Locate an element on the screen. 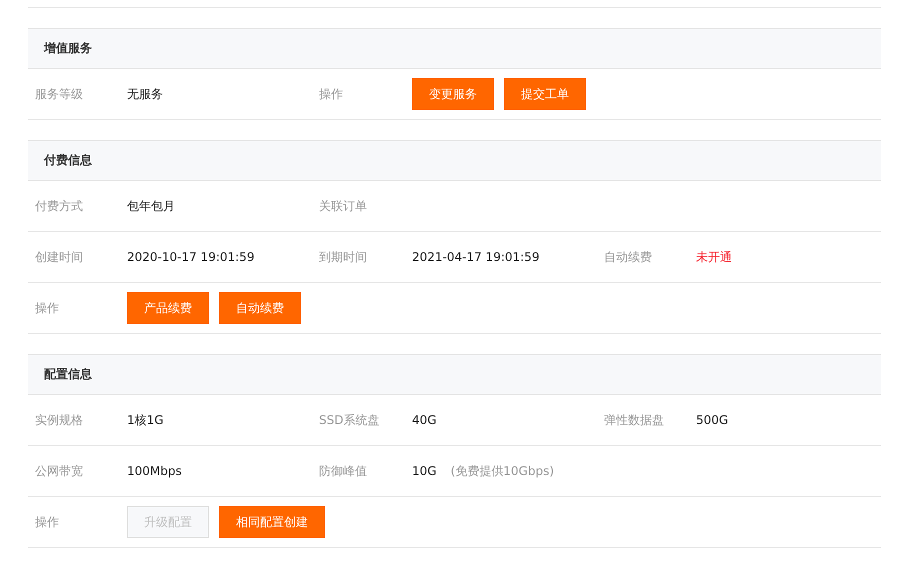  field-value: 40G is located at coordinates (424, 420).